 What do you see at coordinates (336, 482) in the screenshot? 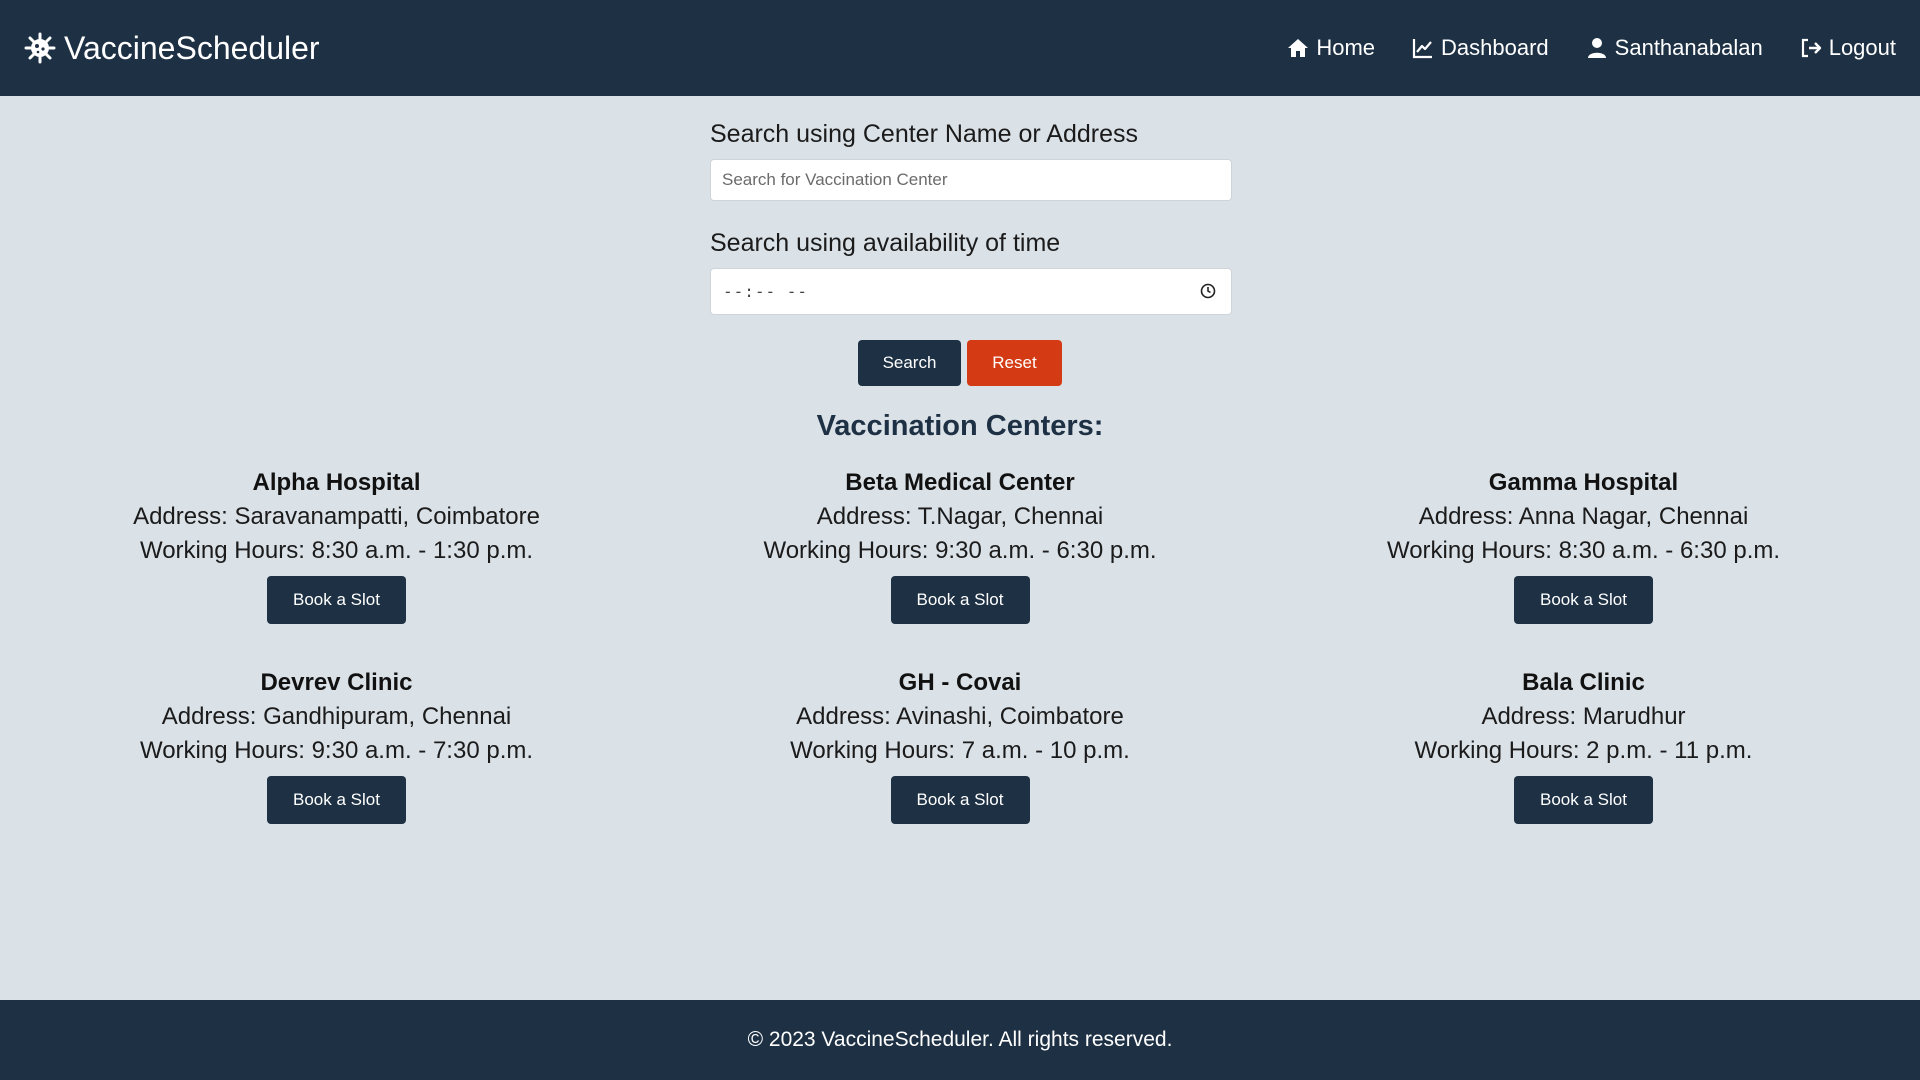
I see `center-name: Alpha Hospital` at bounding box center [336, 482].